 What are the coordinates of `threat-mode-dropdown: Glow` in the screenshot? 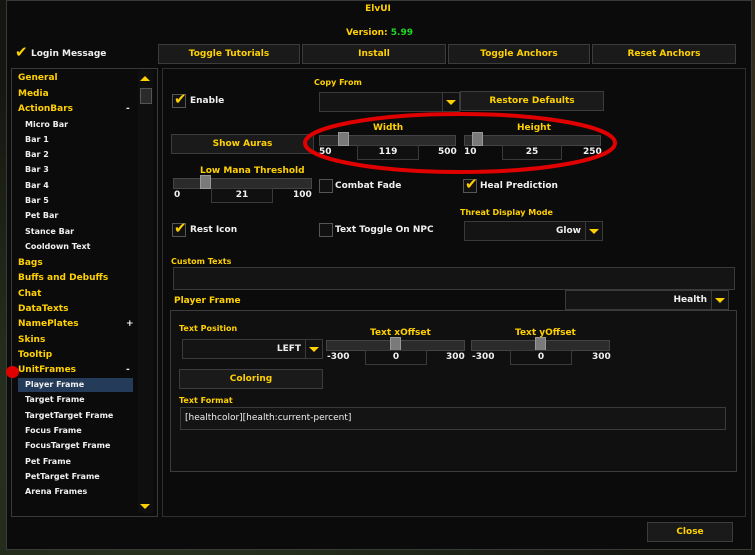 It's located at (533, 231).